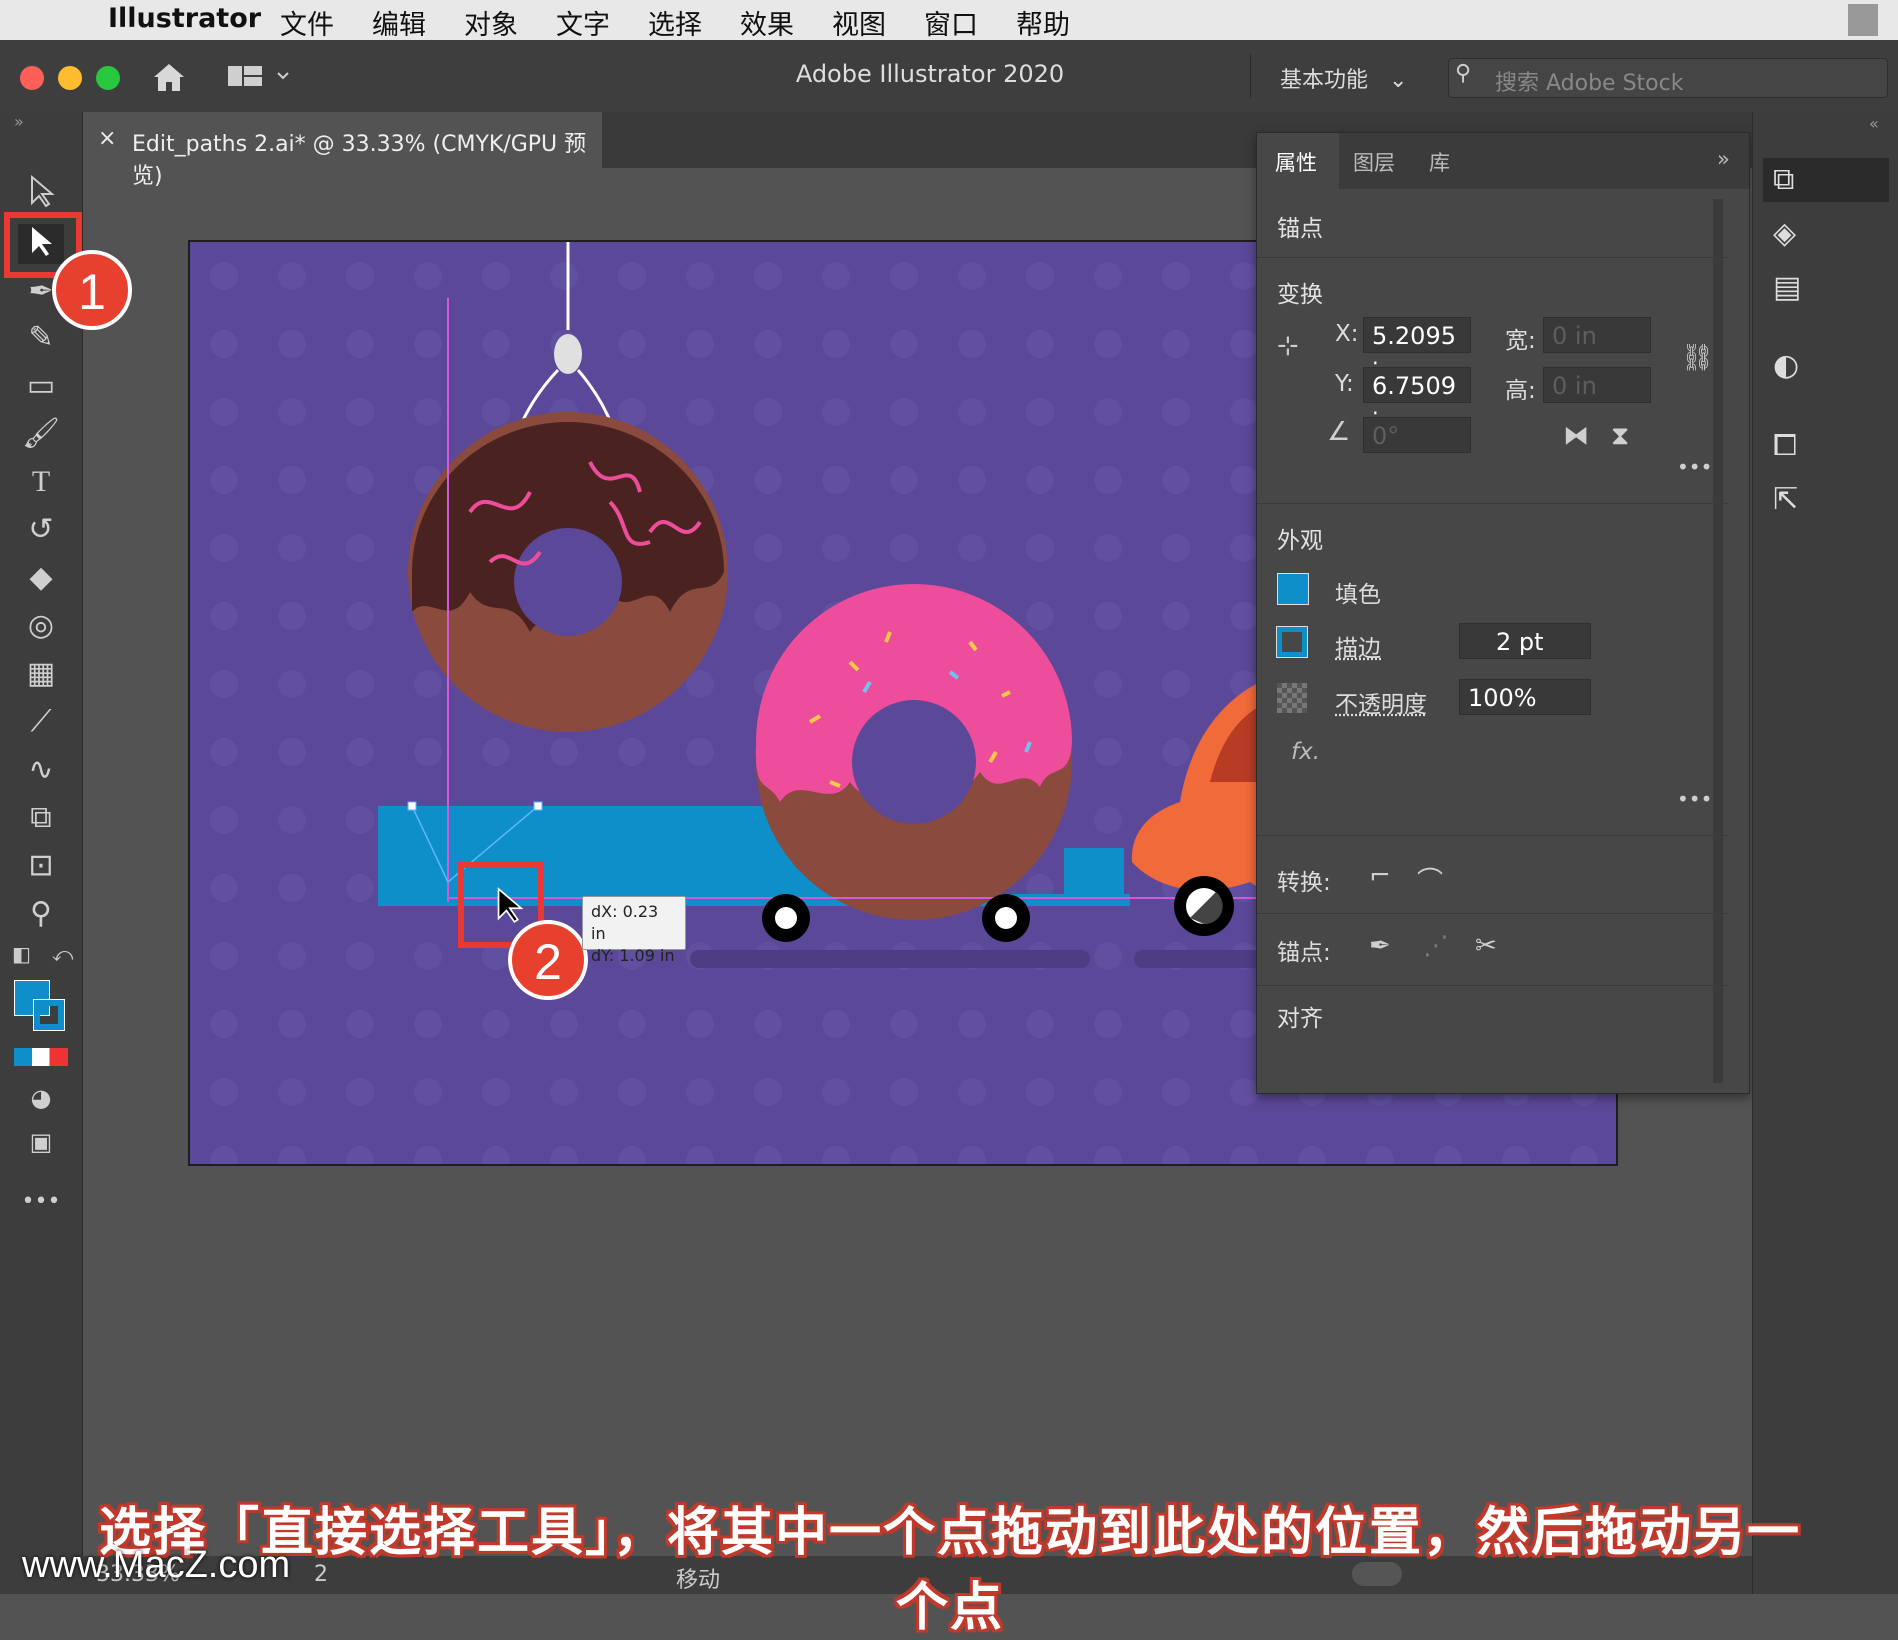  Describe the element at coordinates (1525, 641) in the screenshot. I see `stroke-weight-field: 2 pt` at that location.